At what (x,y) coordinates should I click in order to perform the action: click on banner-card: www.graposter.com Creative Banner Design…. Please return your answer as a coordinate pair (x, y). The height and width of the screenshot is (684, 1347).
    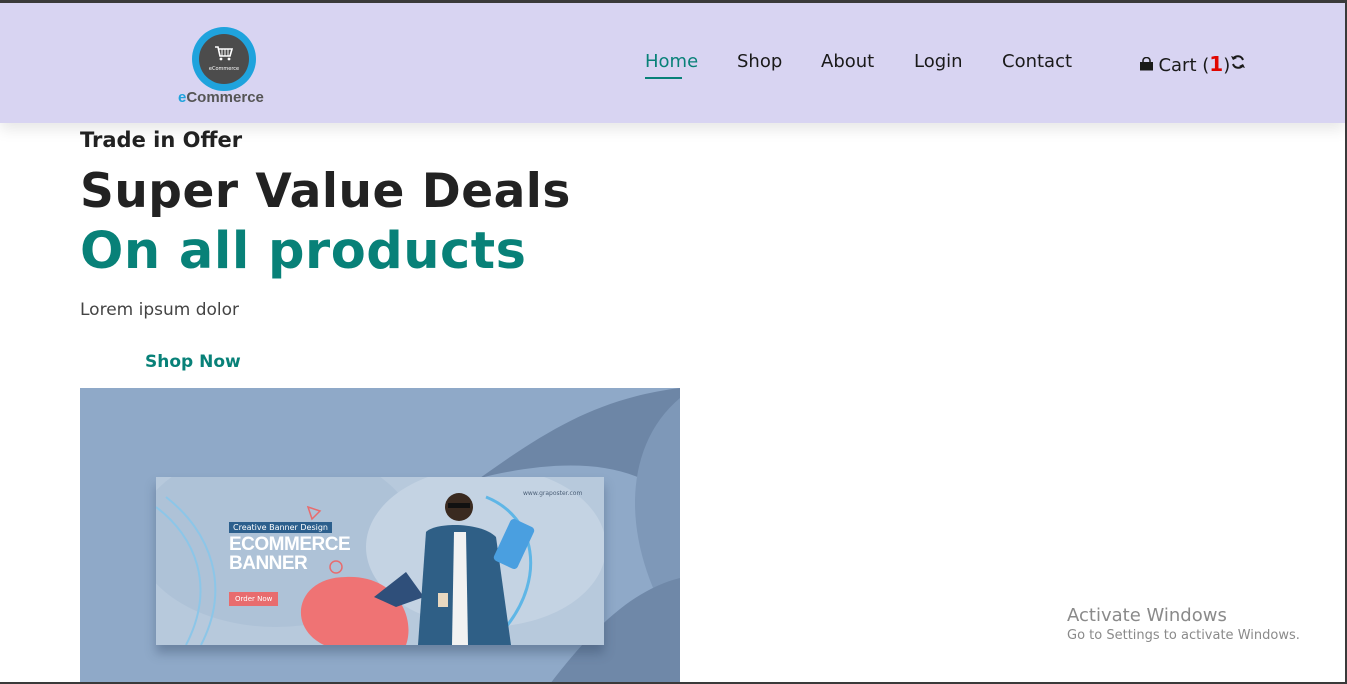
    Looking at the image, I should click on (380, 561).